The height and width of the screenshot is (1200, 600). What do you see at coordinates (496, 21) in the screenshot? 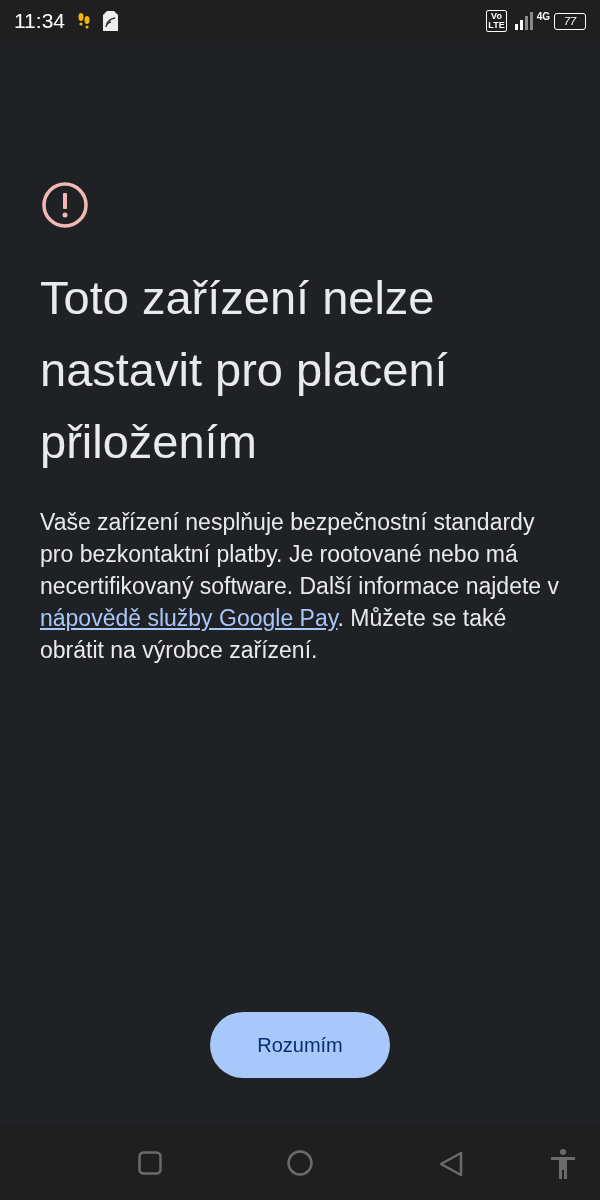
I see `volte-badge: Vo LTE` at bounding box center [496, 21].